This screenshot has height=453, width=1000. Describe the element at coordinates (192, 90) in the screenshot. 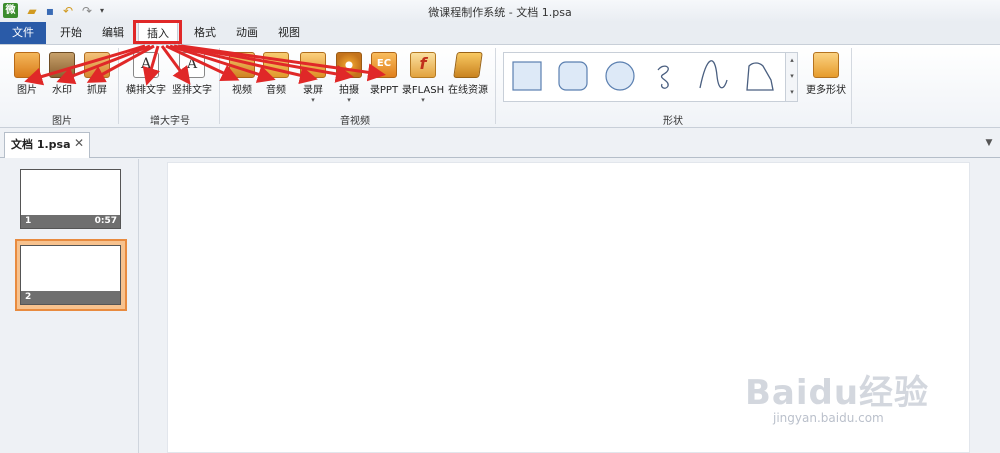

I see `vertical-text-label: 竖排文字` at that location.